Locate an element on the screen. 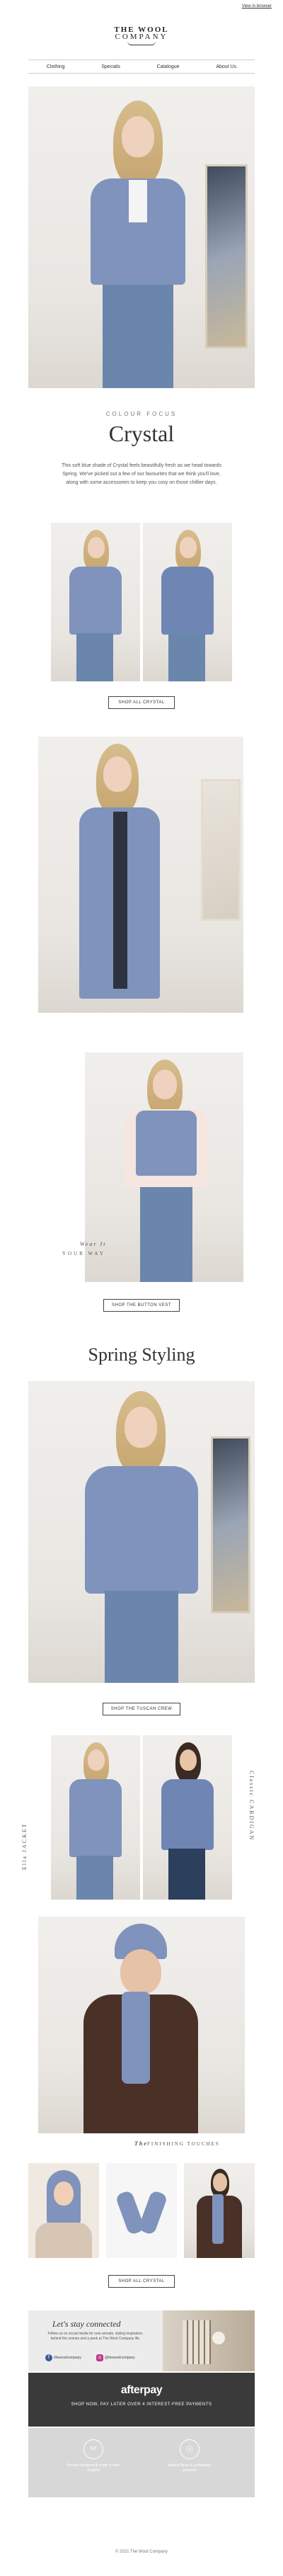 Image resolution: width=283 pixels, height=2576 pixels. wear-it-caps: YOUR WAY is located at coordinates (83, 1253).